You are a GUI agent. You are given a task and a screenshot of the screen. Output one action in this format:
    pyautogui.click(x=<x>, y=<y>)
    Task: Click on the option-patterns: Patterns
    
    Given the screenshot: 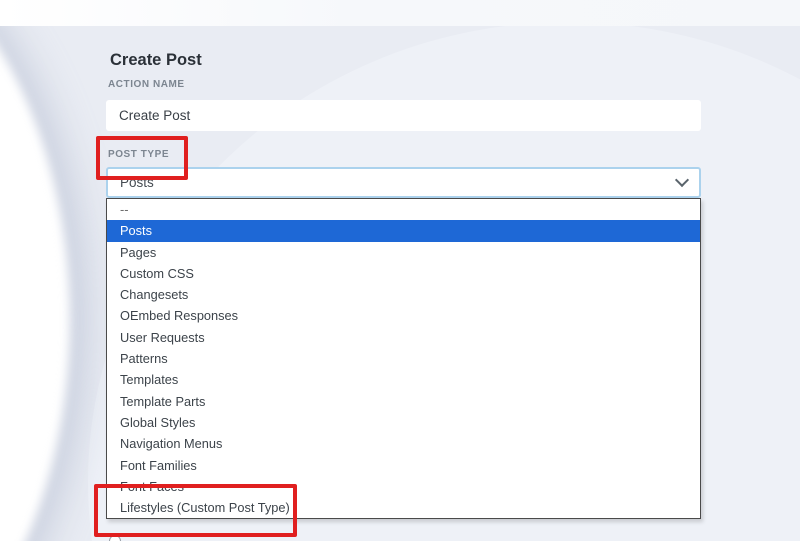 What is the action you would take?
    pyautogui.click(x=403, y=358)
    